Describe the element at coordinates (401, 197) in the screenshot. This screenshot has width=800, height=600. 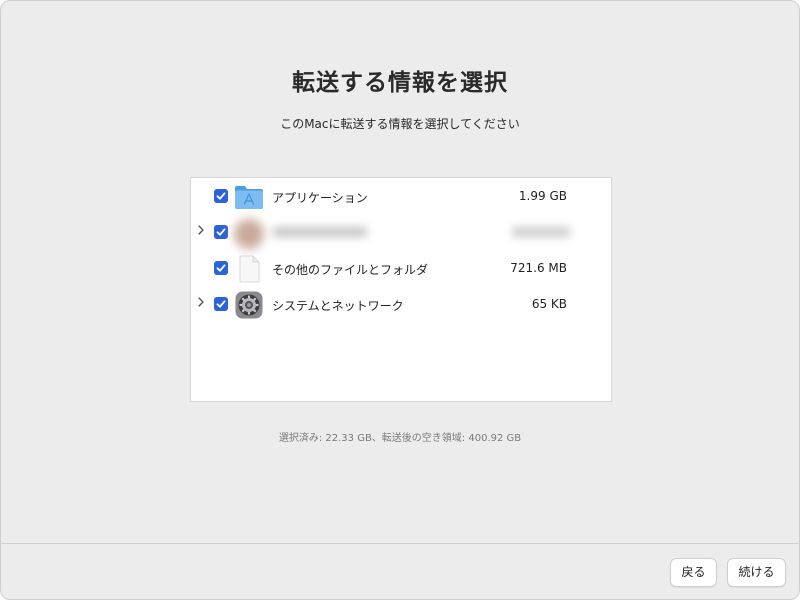
I see `list-item-applications: アプリケーション 1.99 GB` at that location.